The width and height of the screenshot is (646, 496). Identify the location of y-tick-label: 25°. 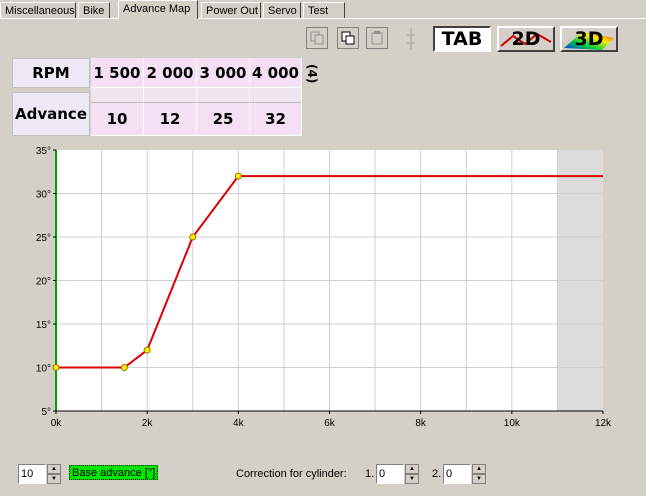
(43, 238).